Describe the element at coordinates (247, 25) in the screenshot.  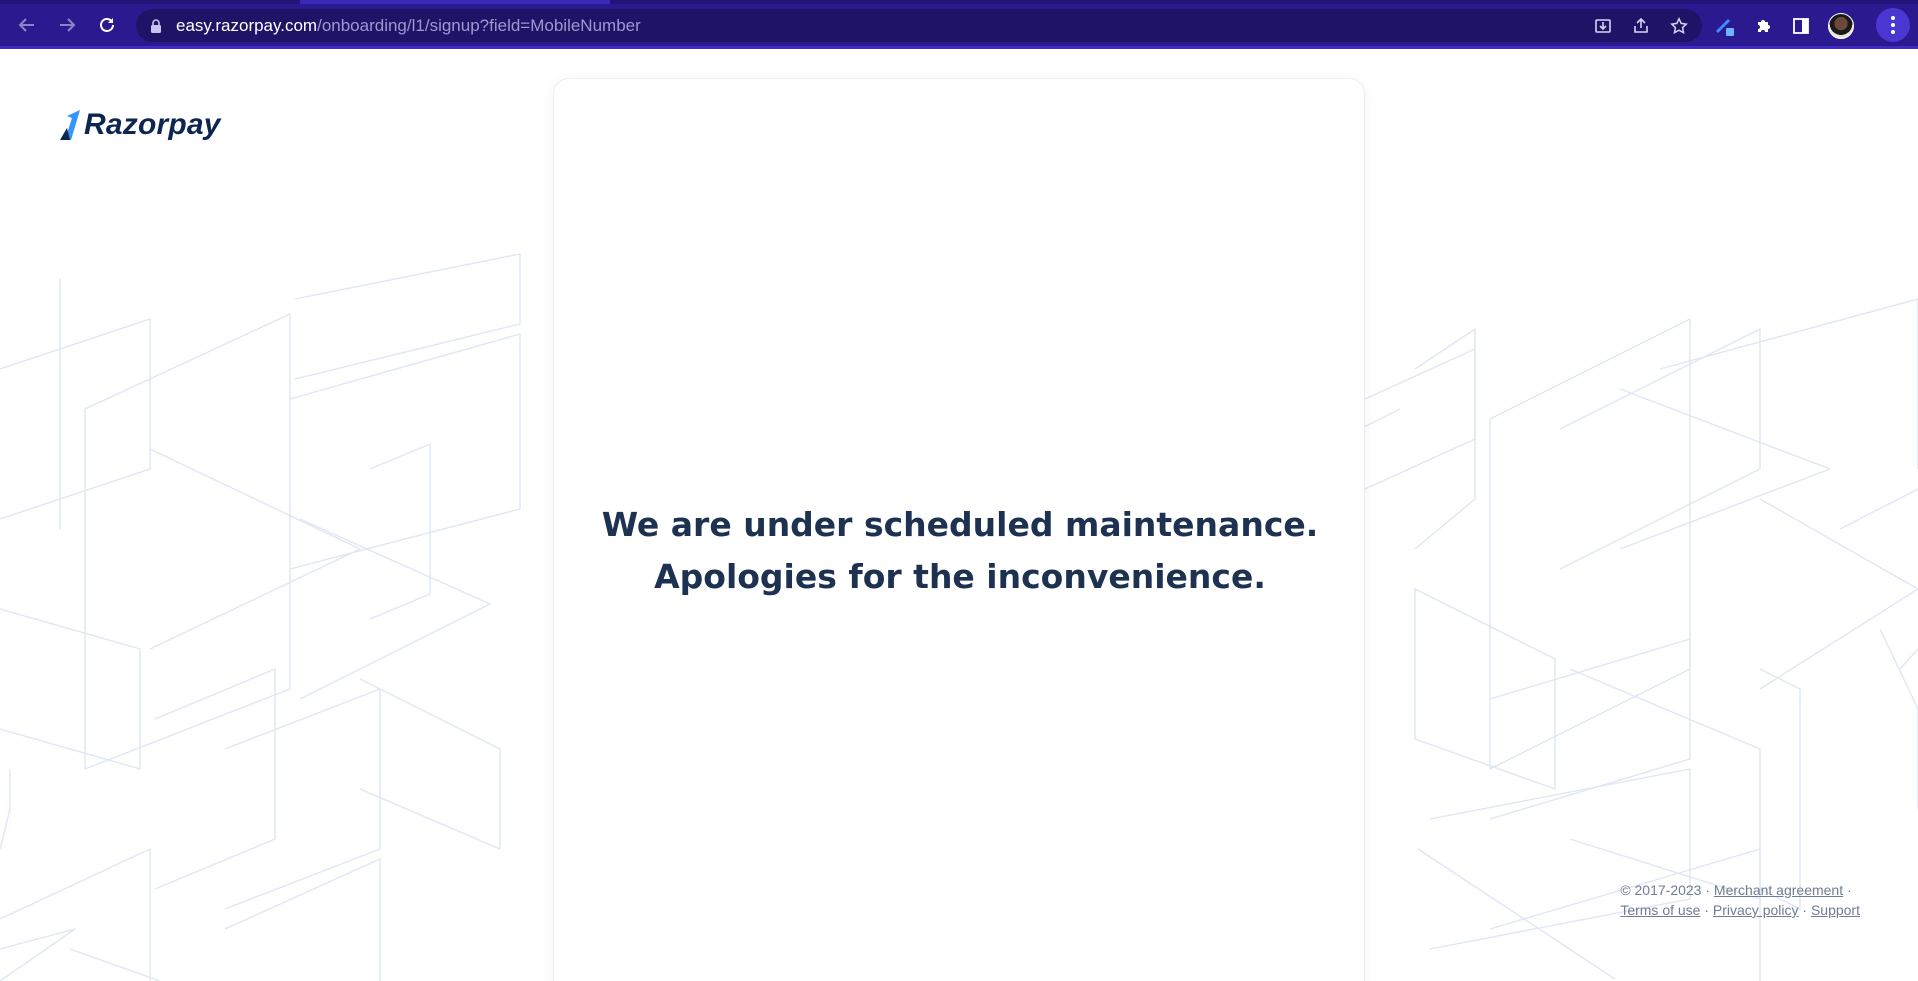
I see `url-host: easy.razorpay.com` at that location.